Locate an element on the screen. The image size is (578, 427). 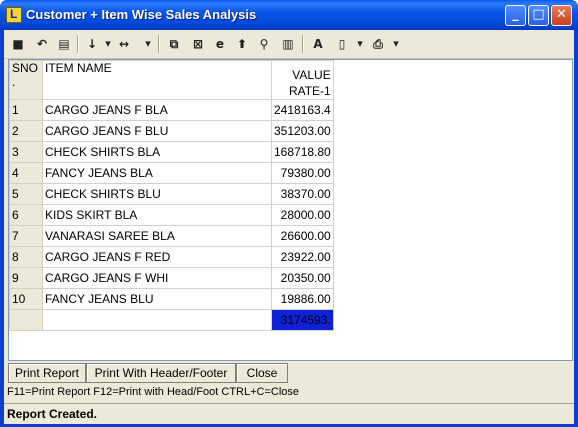
sno-cell: 4 is located at coordinates (26, 173).